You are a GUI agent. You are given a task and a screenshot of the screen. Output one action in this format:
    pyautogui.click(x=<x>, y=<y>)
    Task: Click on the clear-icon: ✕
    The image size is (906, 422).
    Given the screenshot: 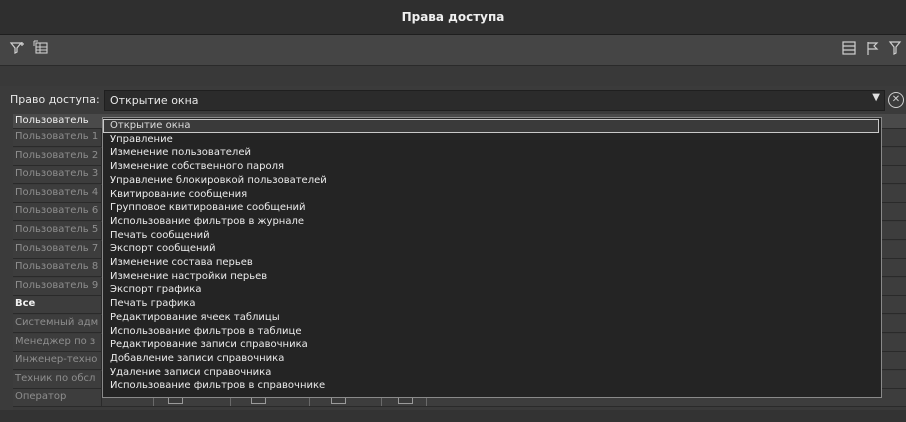 What is the action you would take?
    pyautogui.click(x=896, y=100)
    